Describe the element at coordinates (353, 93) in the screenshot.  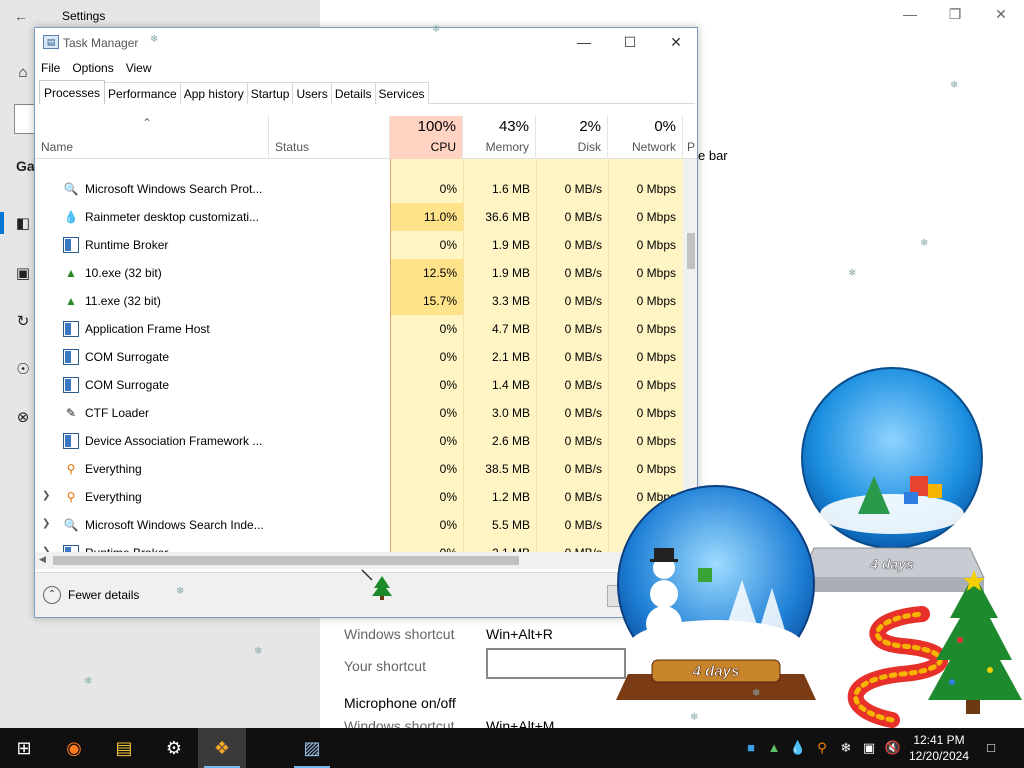
I see `tab-details: Details` at that location.